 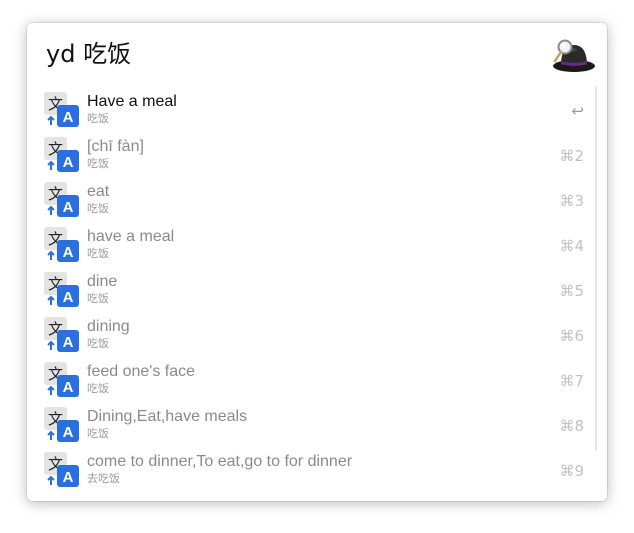 I want to click on search-bar: yd 吃饭, so click(x=317, y=54).